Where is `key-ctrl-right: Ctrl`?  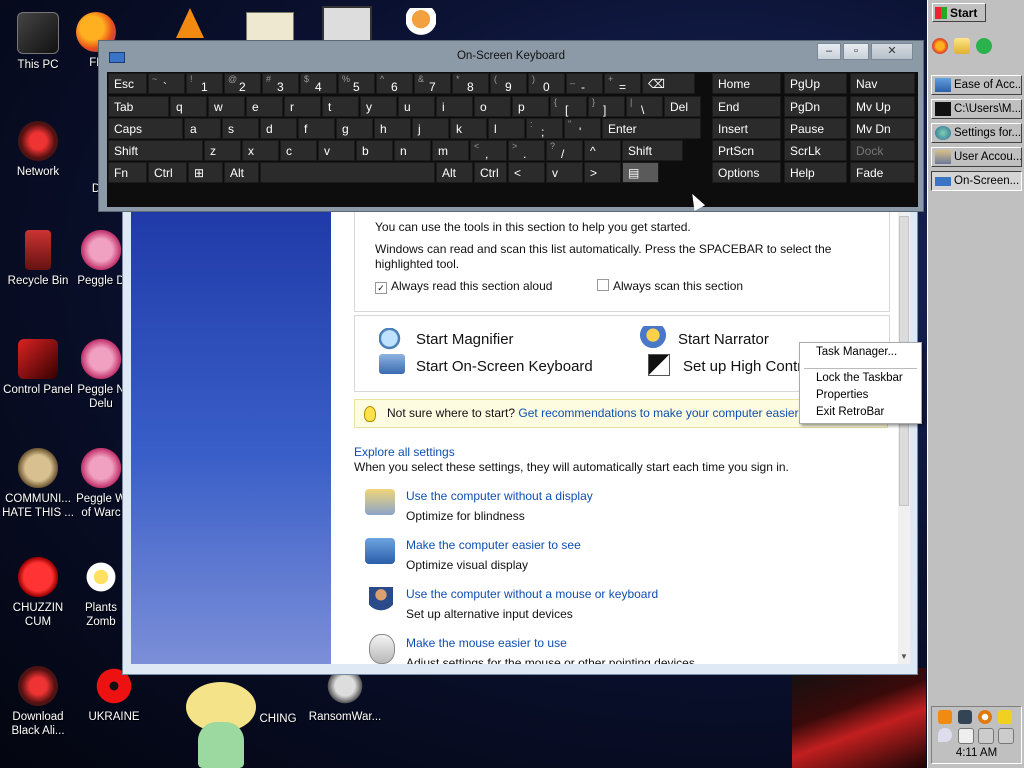 key-ctrl-right: Ctrl is located at coordinates (490, 172).